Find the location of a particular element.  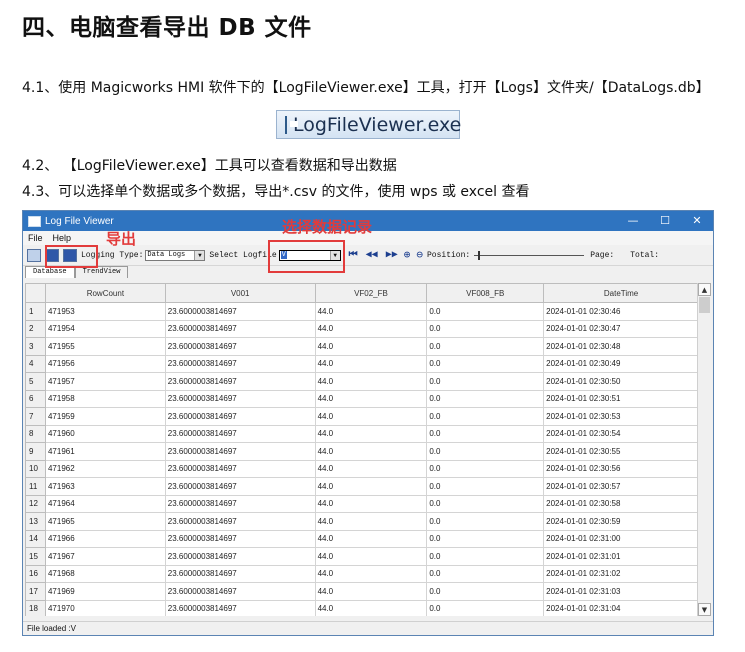

column-header-v001: V001 is located at coordinates (240, 293).